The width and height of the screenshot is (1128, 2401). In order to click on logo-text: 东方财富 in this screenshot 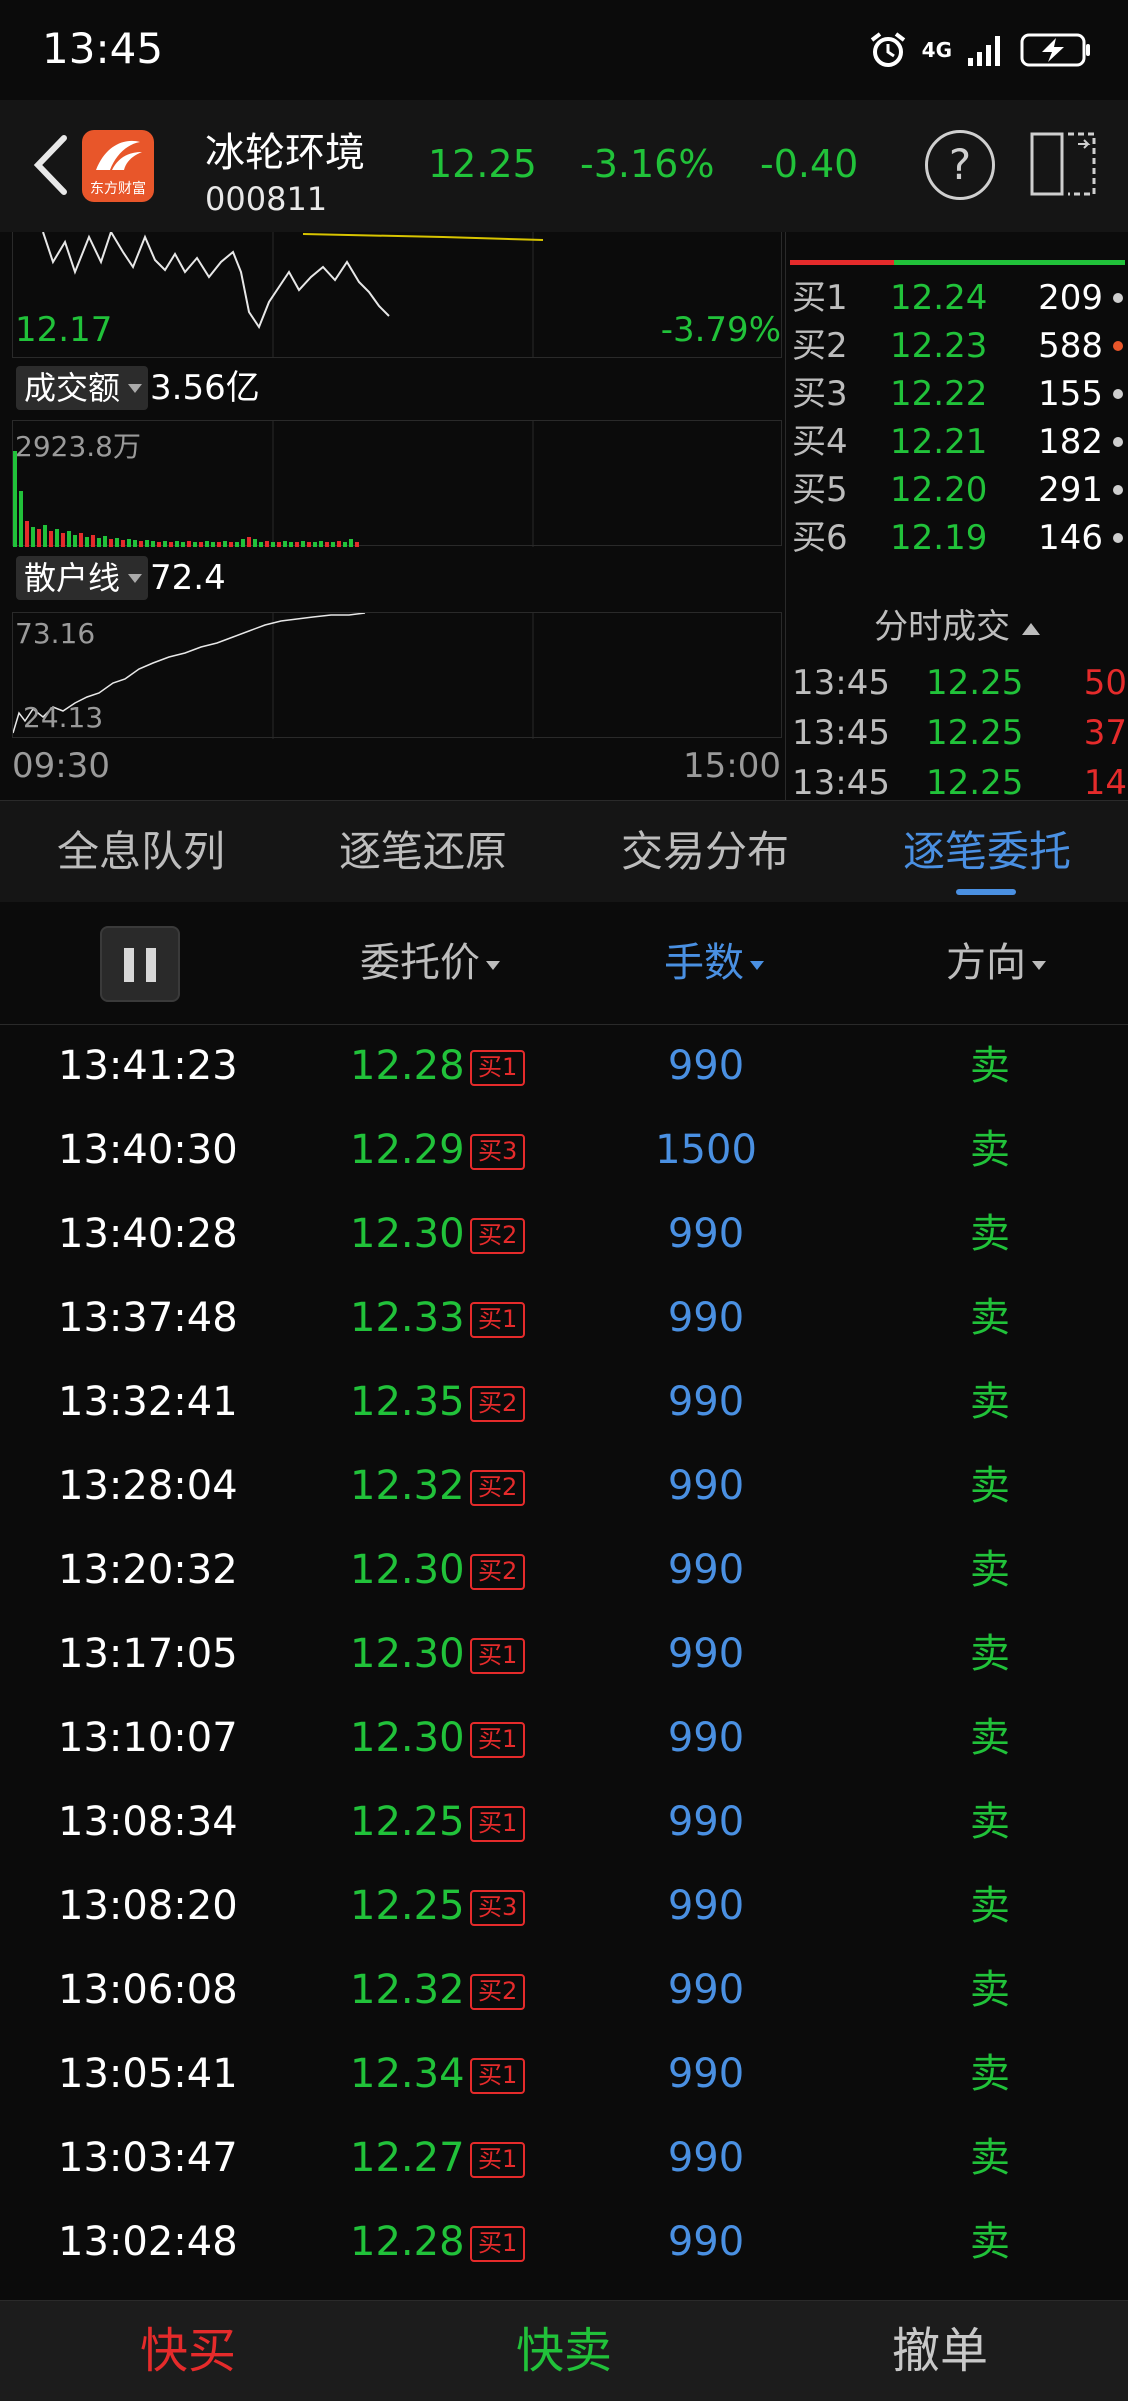, I will do `click(118, 189)`.